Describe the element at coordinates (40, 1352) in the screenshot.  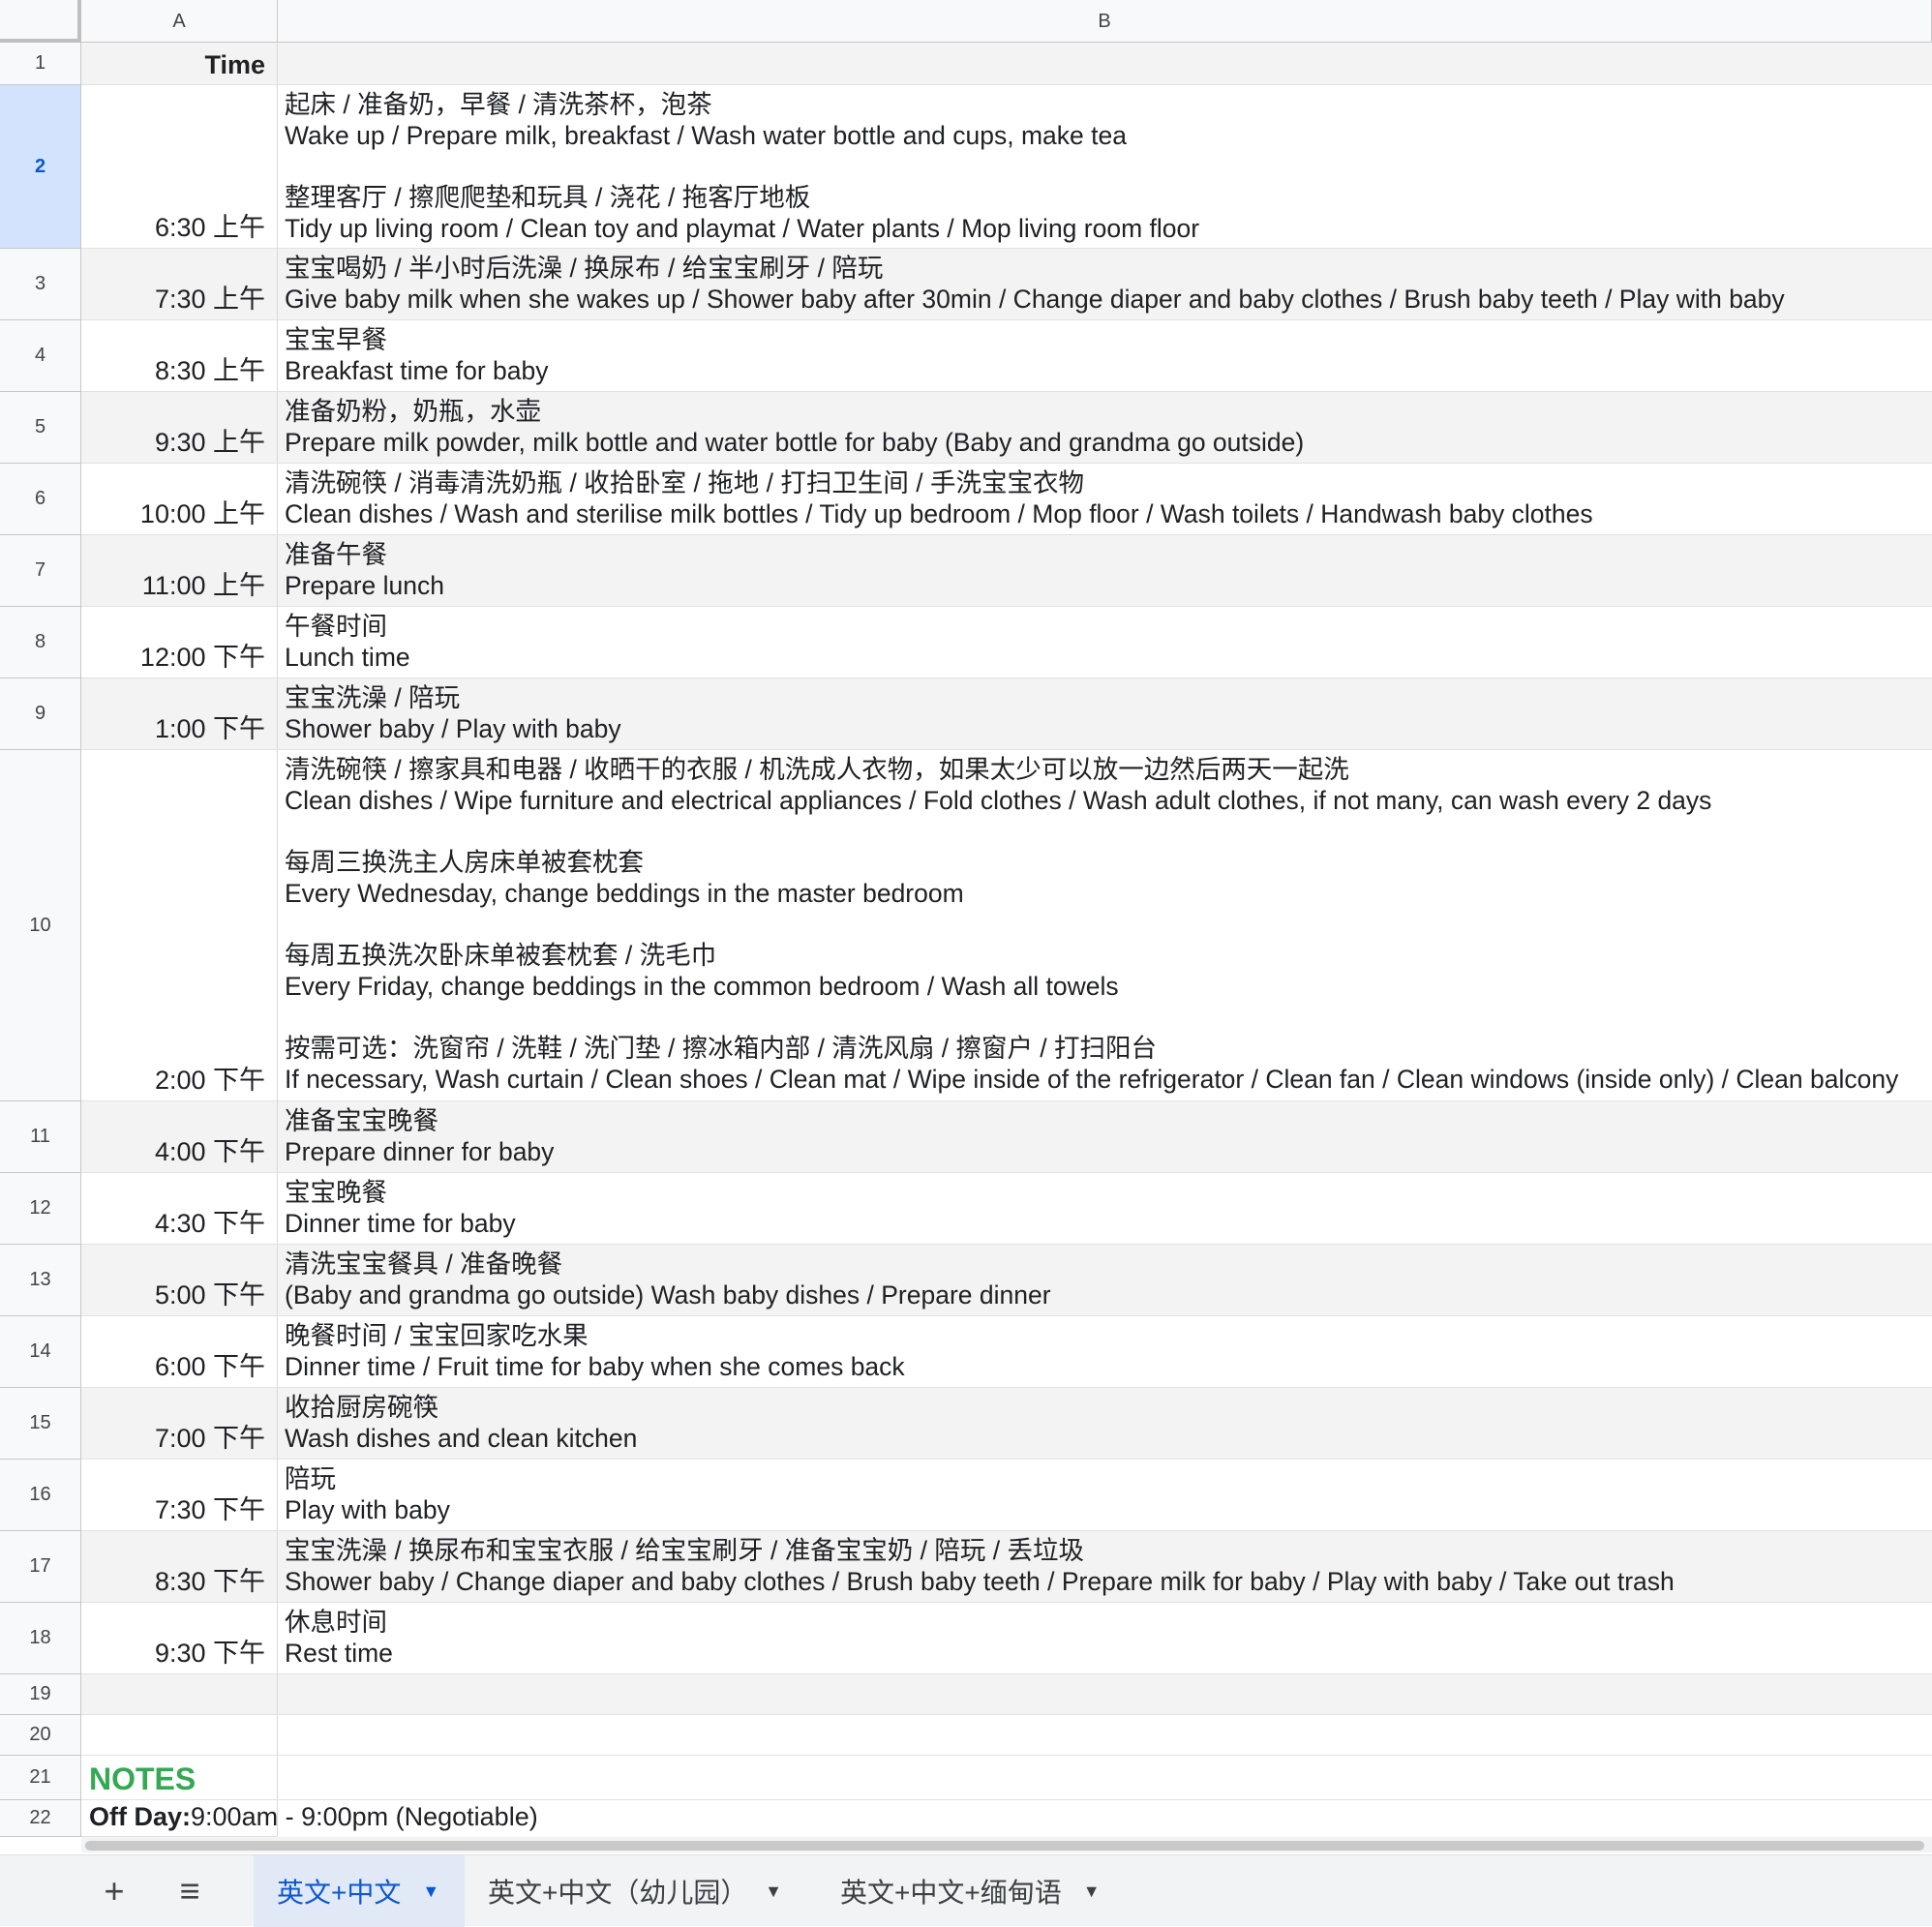
I see `row-header: 14` at that location.